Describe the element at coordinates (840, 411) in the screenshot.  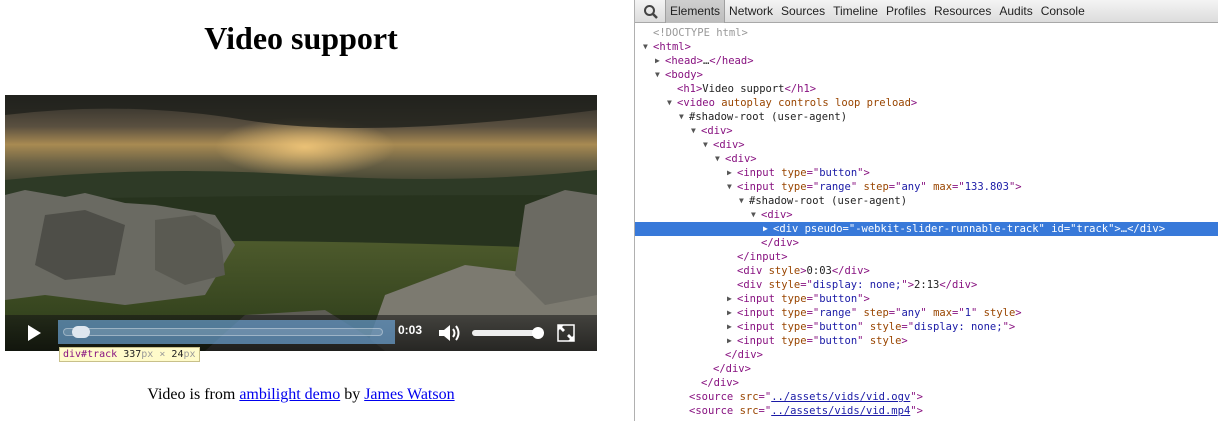
I see `dom-token: ../assets/vids/vid.mp4` at that location.